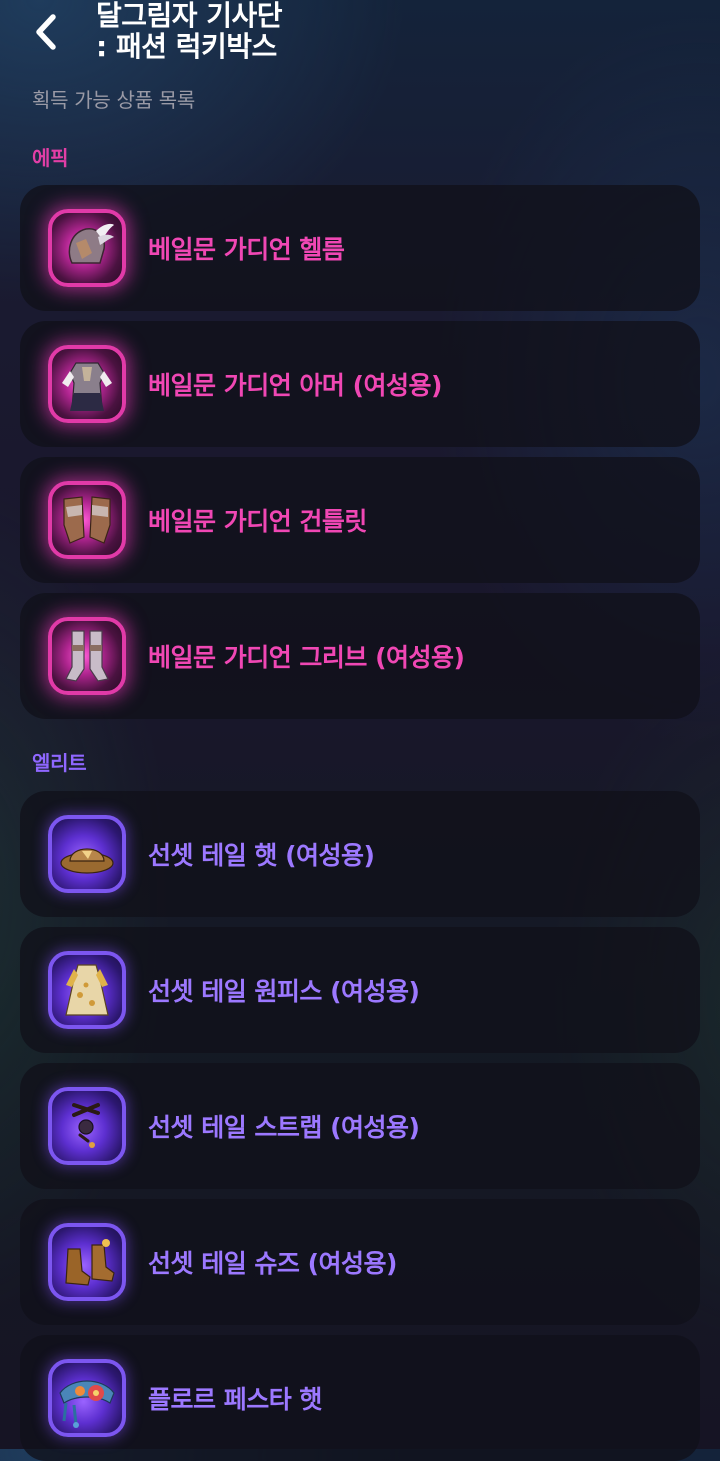 This screenshot has width=720, height=1461. I want to click on list-item: 선셋 테일 스트랩 (여성용), so click(360, 1126).